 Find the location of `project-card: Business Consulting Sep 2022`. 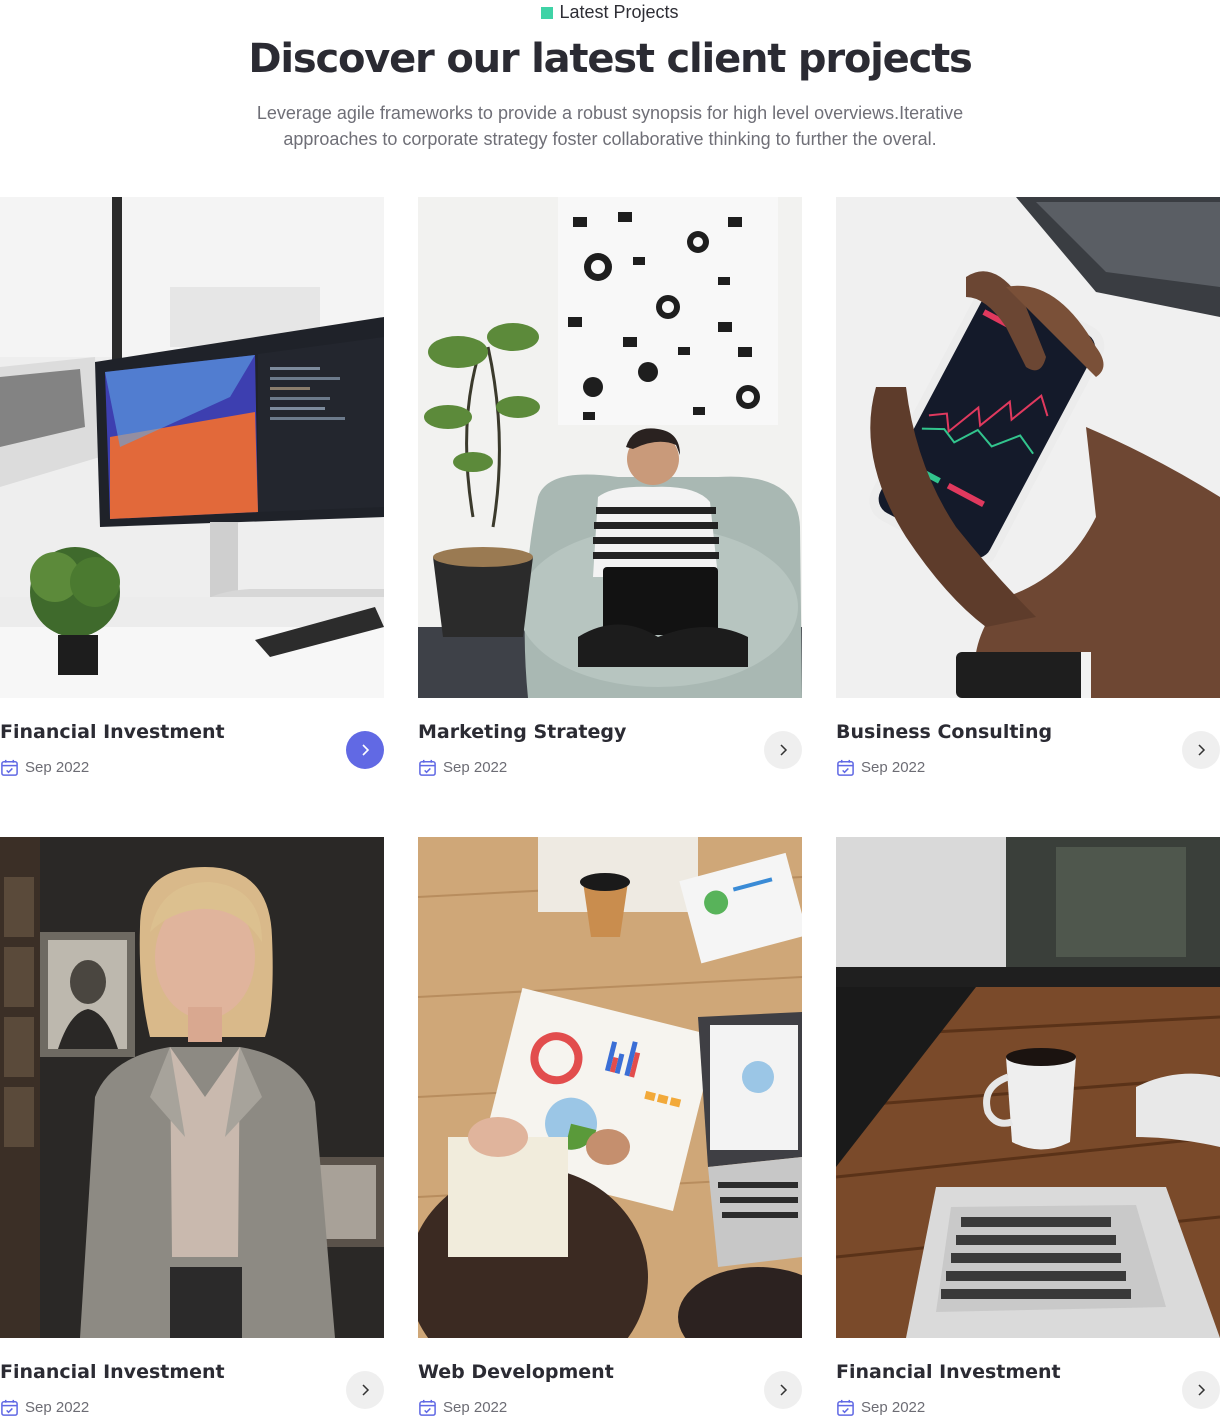

project-card: Business Consulting Sep 2022 is located at coordinates (1028, 488).